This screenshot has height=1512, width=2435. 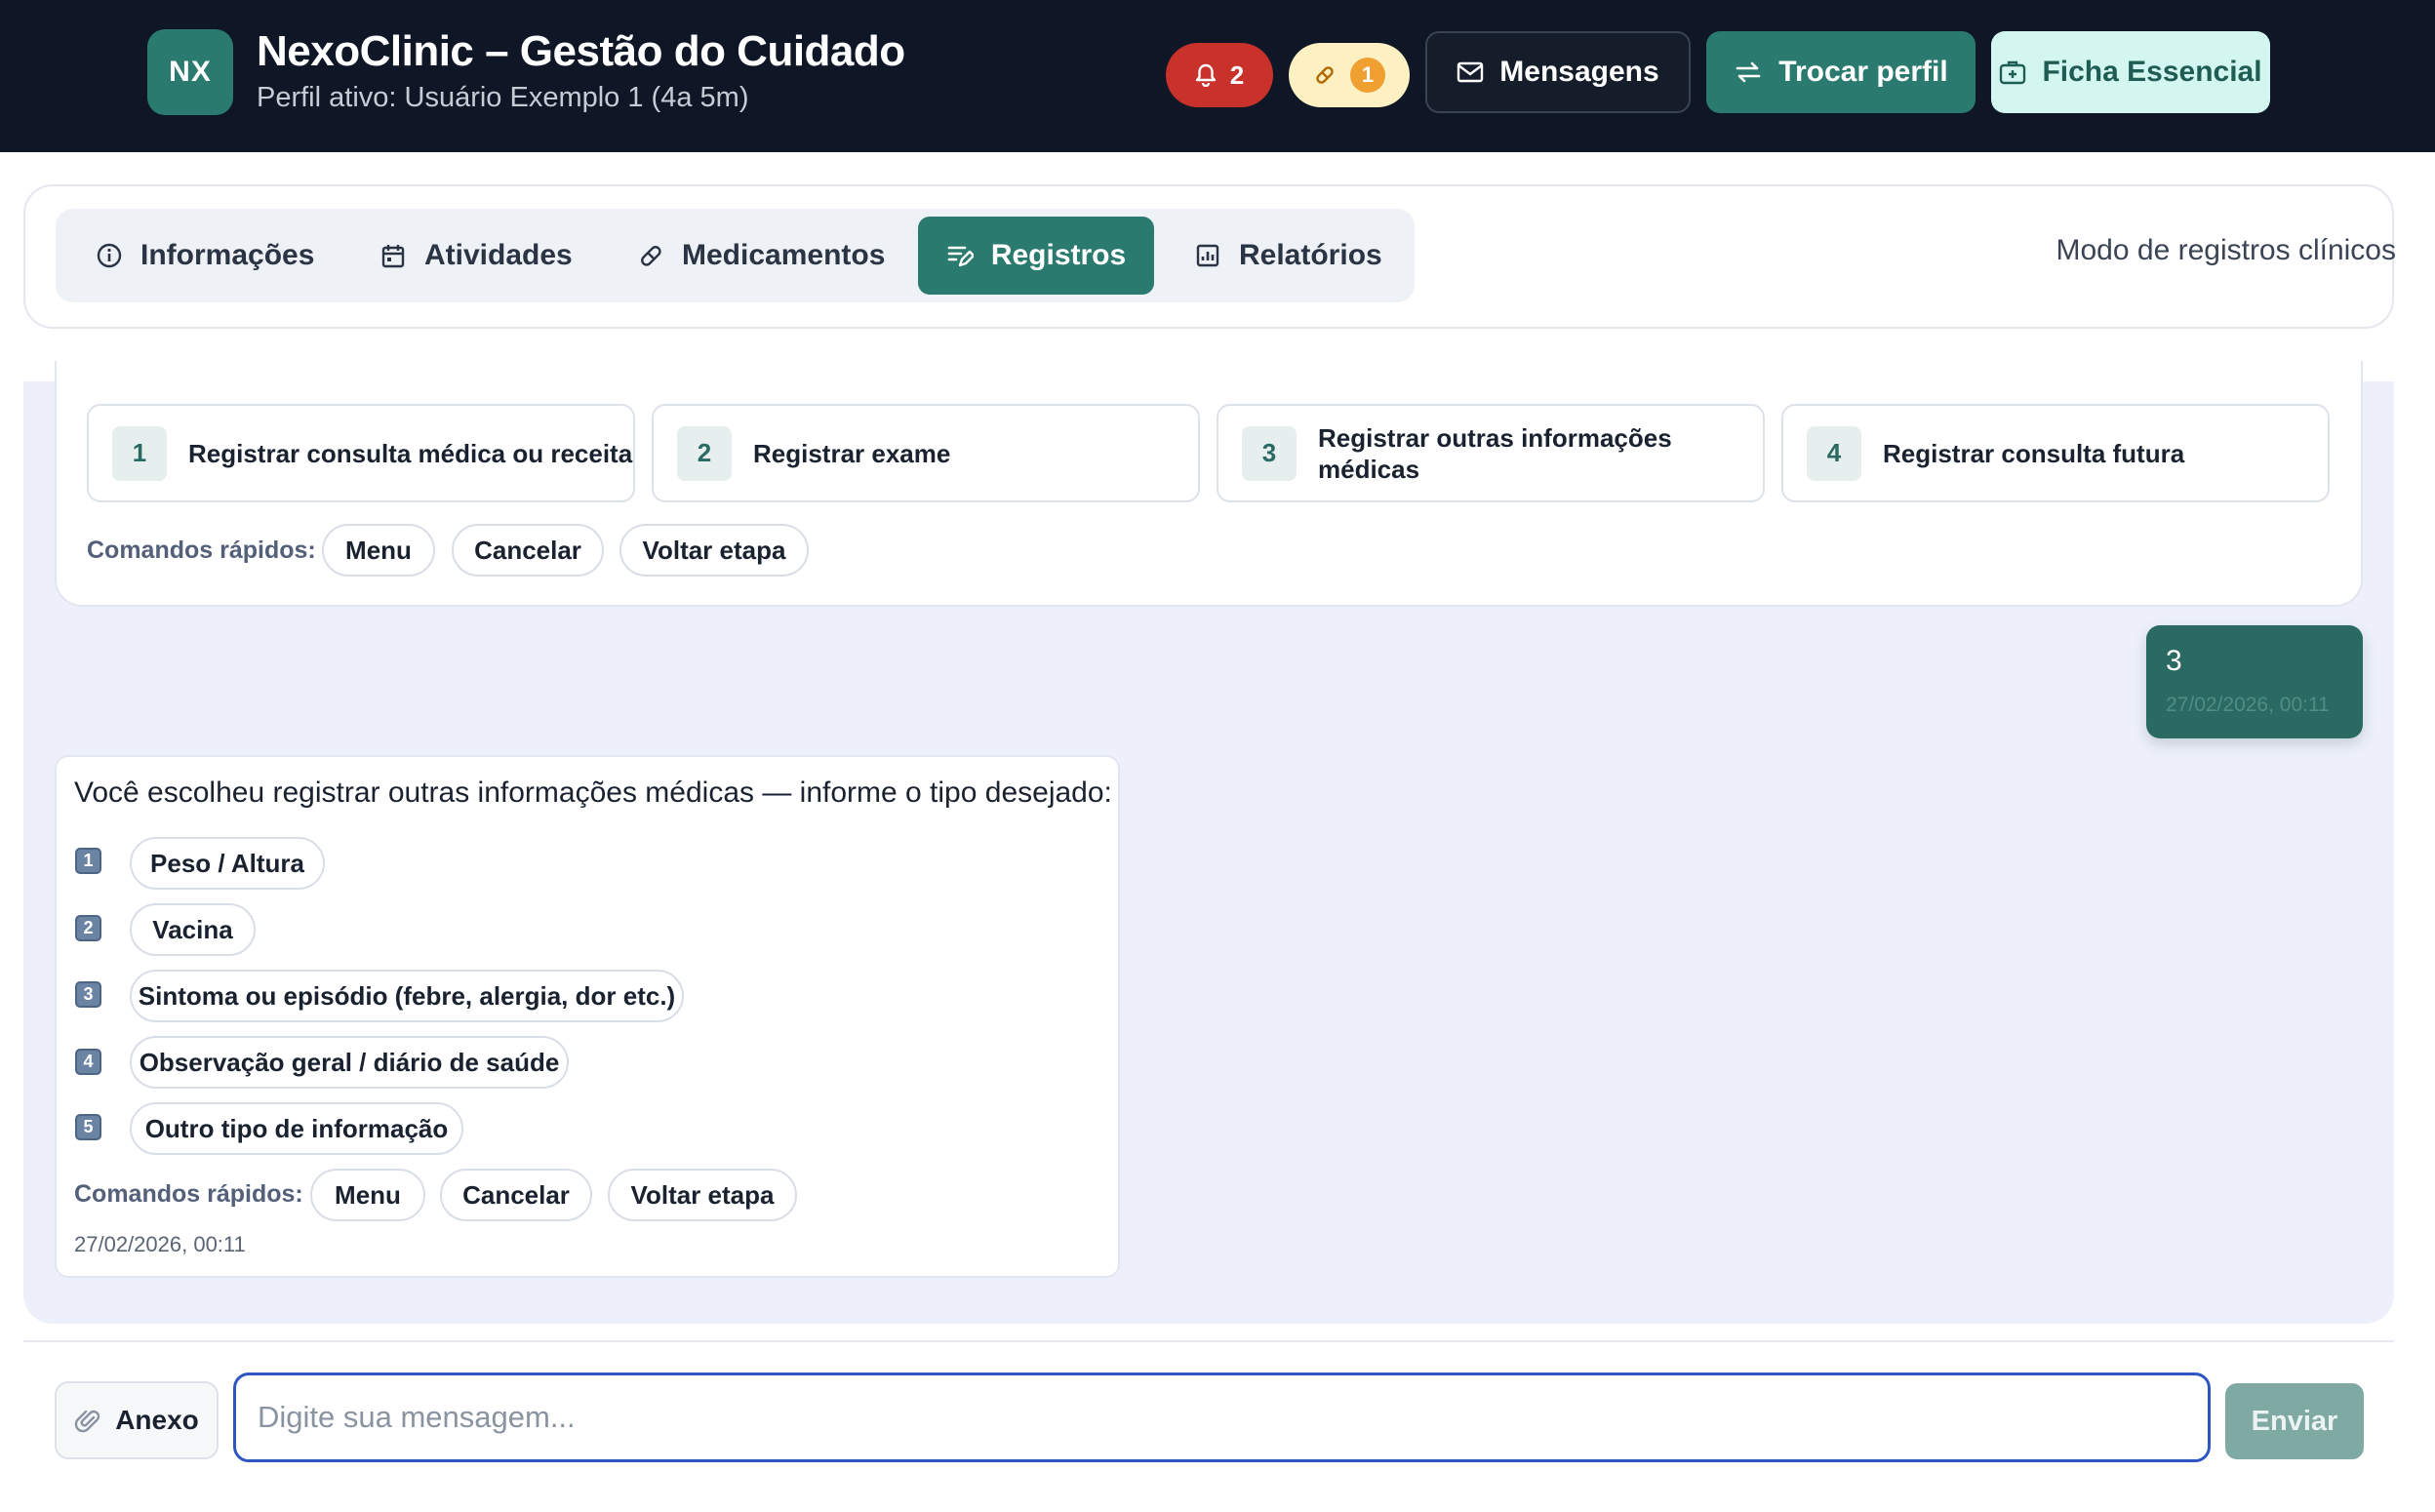 What do you see at coordinates (2174, 661) in the screenshot?
I see `user-message-text: 3` at bounding box center [2174, 661].